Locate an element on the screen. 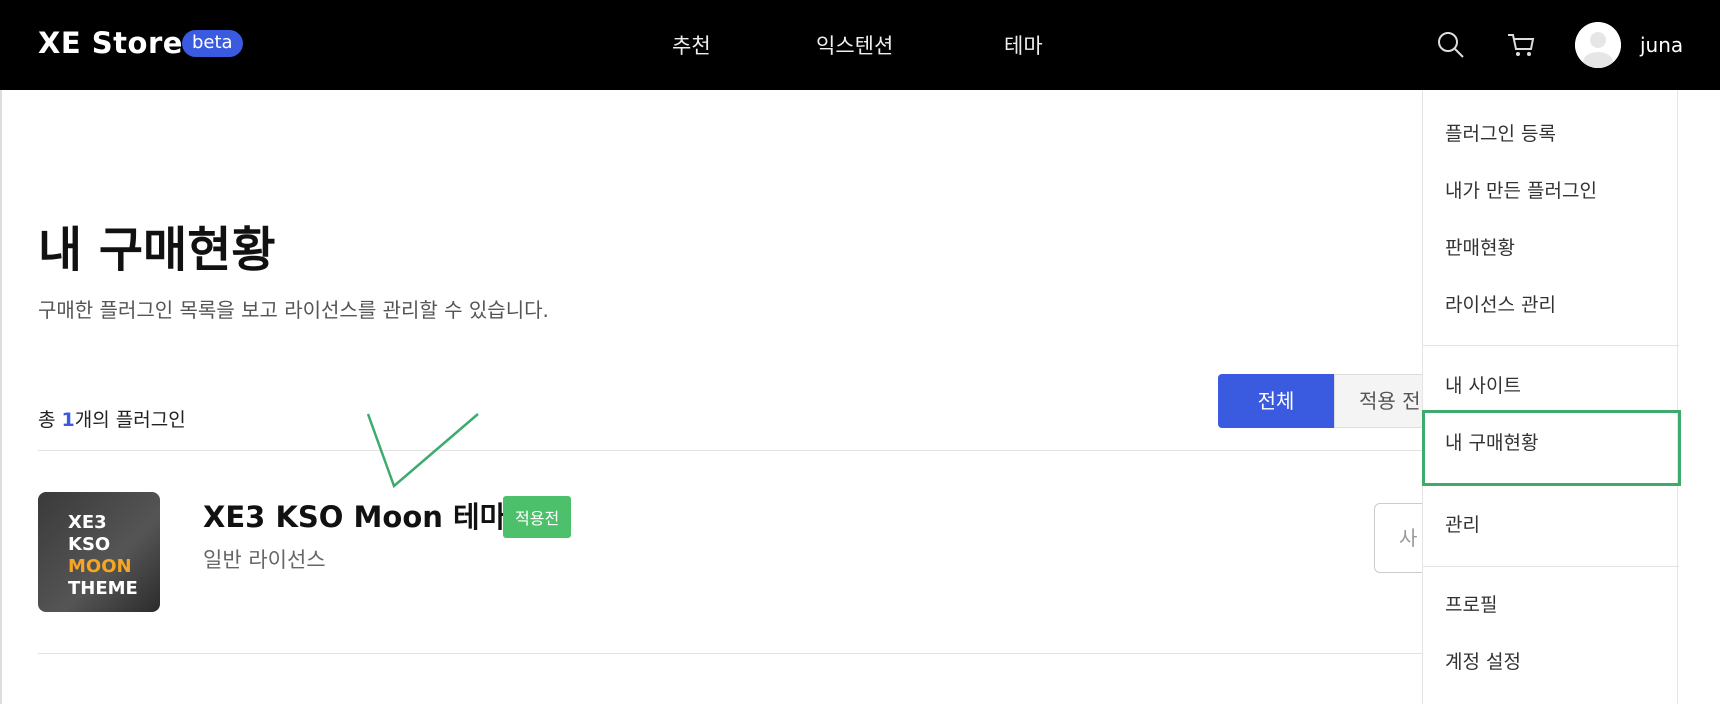  check-icon is located at coordinates (422, 450).